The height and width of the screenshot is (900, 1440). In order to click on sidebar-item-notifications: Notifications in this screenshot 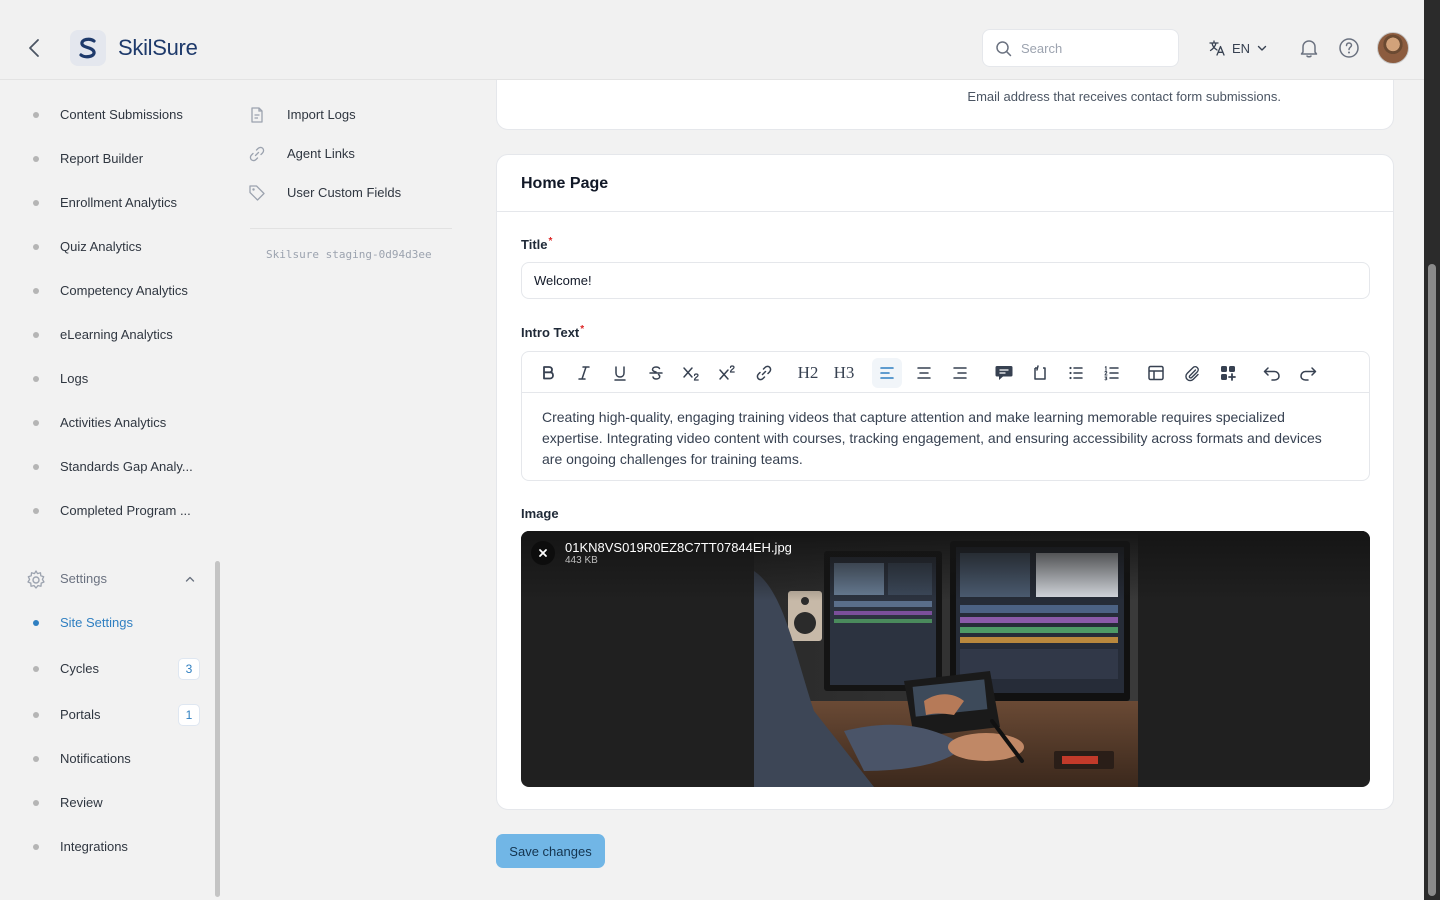, I will do `click(105, 759)`.